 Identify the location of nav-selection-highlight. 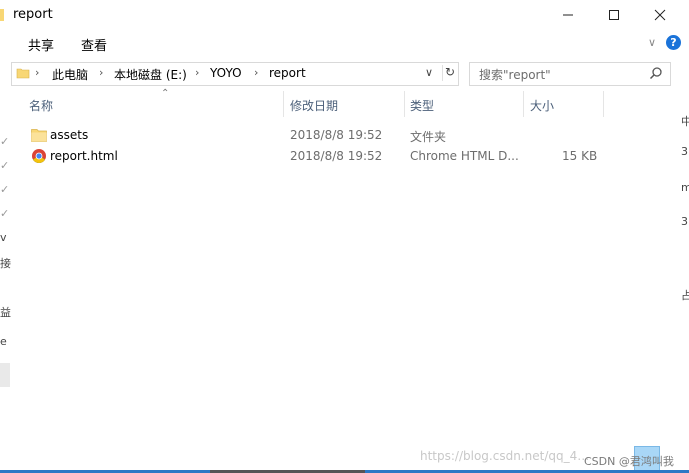
(5, 375).